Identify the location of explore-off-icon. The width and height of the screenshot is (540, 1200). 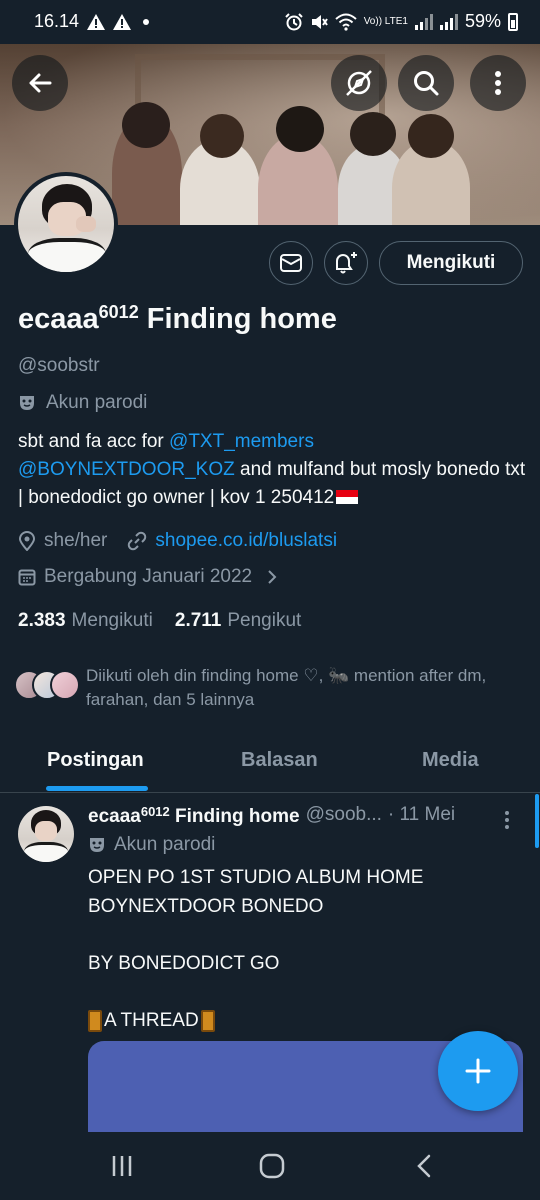
(359, 83).